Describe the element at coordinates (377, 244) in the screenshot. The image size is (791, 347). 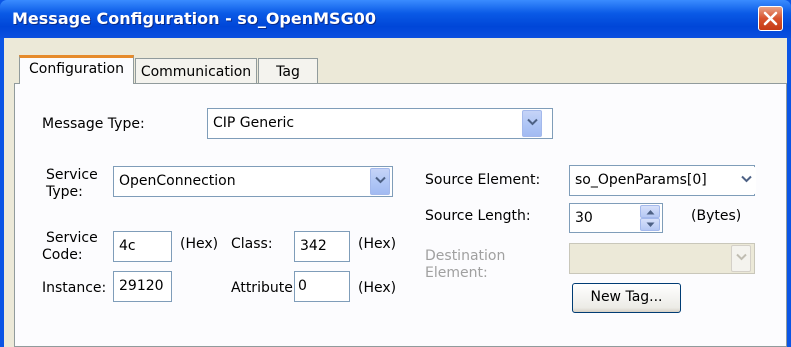
I see `class-hex-label: (Hex)` at that location.